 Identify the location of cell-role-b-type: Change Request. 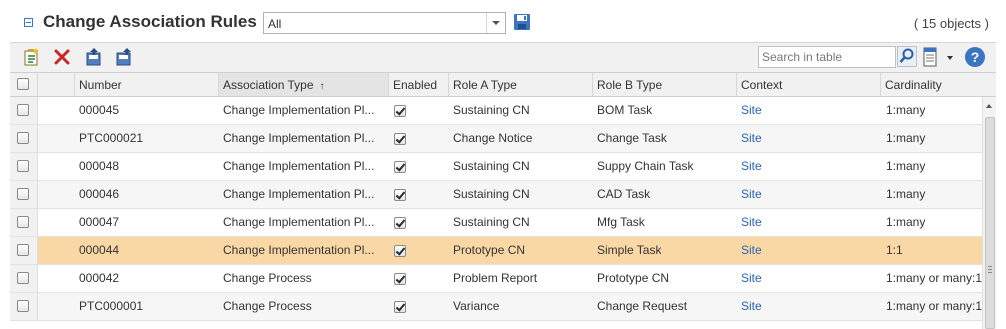
(642, 306).